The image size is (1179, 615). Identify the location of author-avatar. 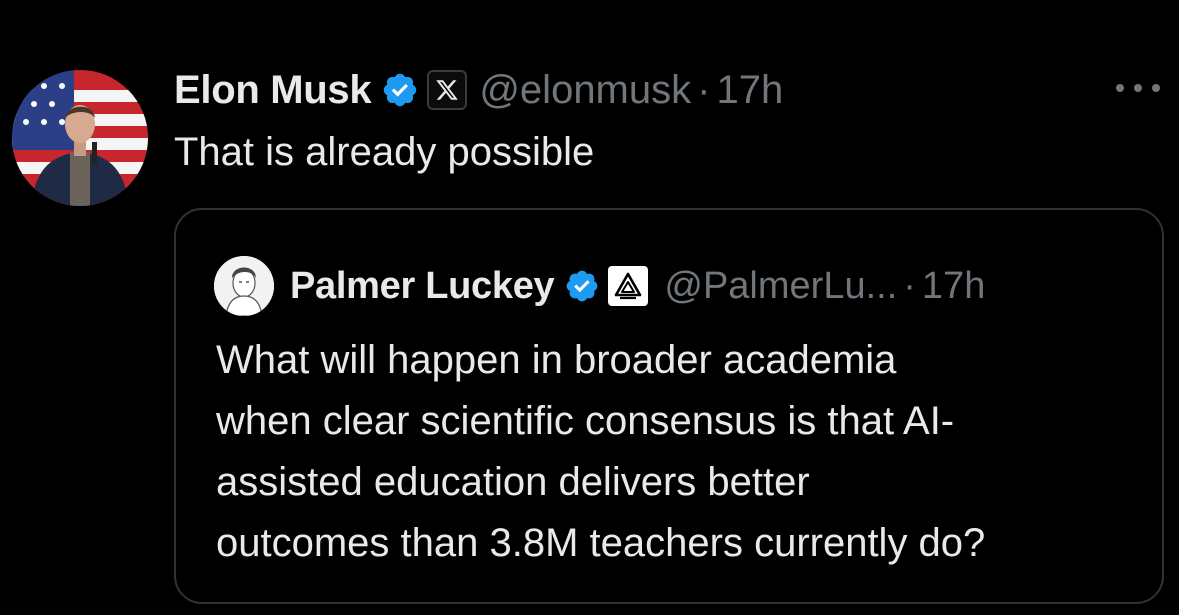
(80, 138).